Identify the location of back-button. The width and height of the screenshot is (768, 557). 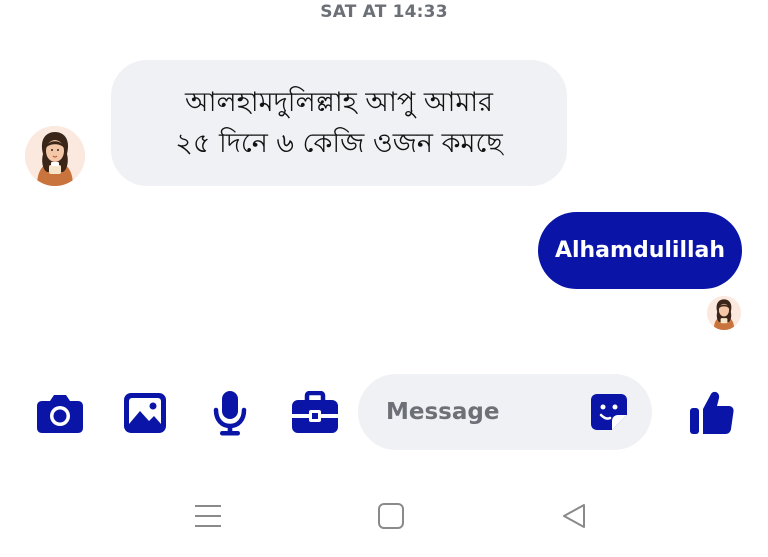
(574, 516).